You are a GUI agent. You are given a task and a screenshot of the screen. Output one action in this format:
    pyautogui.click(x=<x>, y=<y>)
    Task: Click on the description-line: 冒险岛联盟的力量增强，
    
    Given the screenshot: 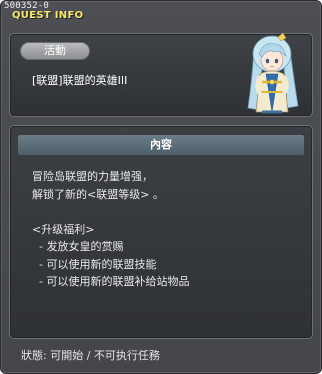 What is the action you would take?
    pyautogui.click(x=92, y=176)
    